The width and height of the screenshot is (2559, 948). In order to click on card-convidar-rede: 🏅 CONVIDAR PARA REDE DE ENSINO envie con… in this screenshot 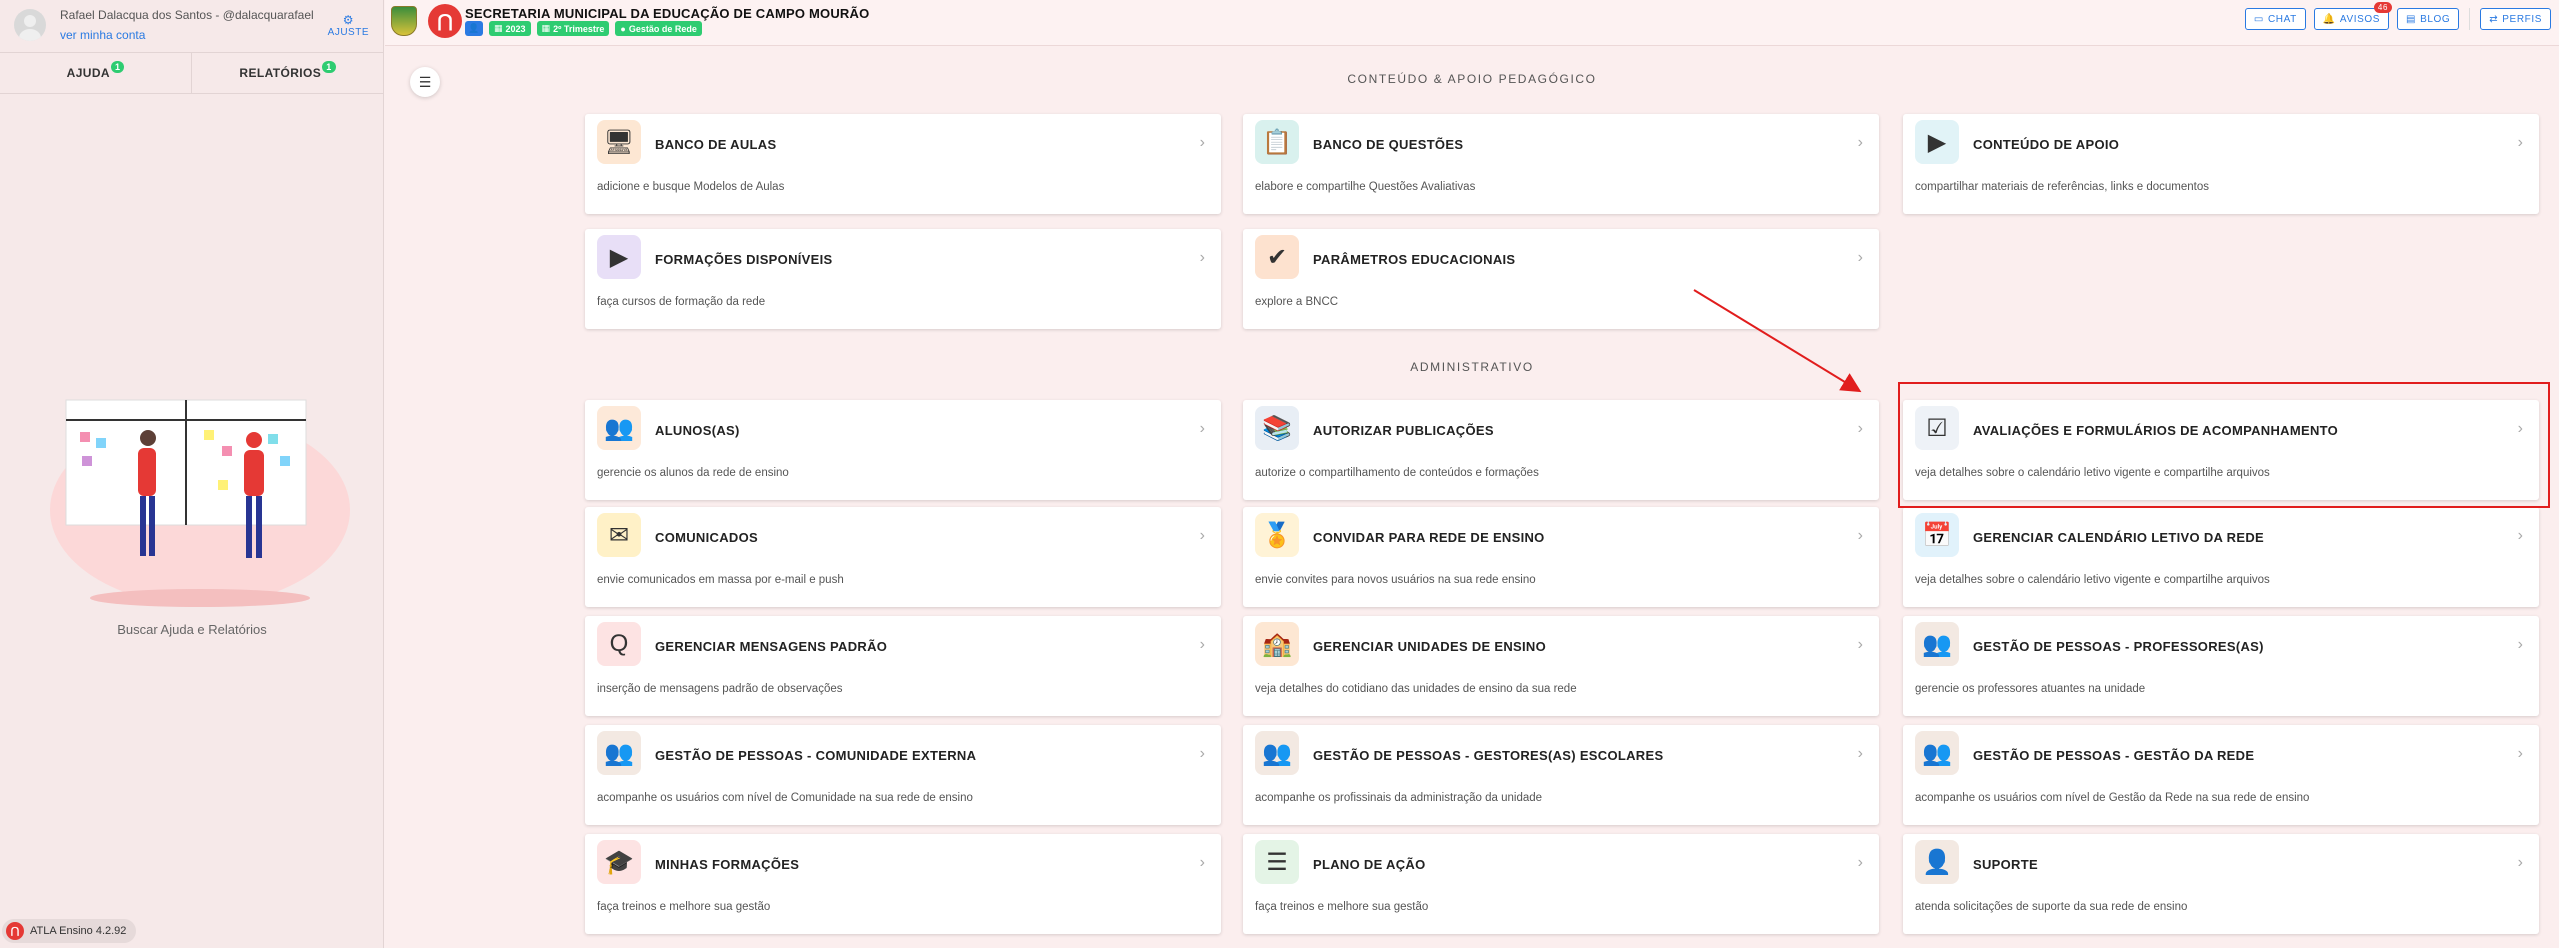, I will do `click(1561, 557)`.